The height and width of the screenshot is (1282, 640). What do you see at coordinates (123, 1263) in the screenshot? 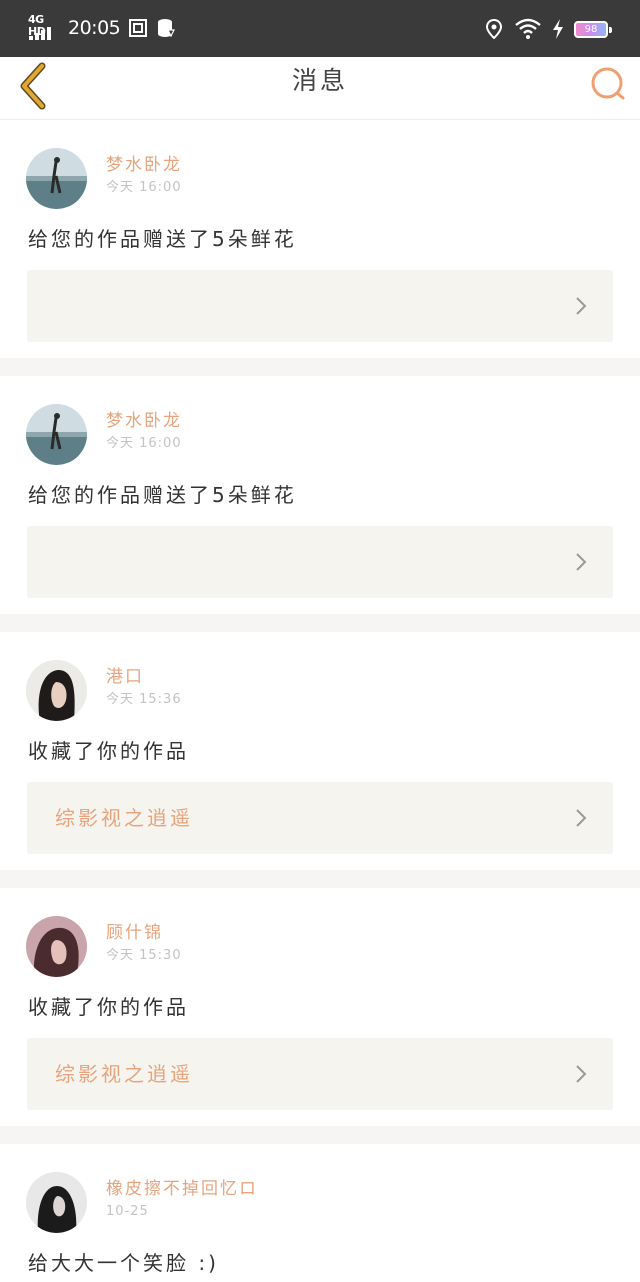
I see `message-text: 给大大一个笑脸 :)` at bounding box center [123, 1263].